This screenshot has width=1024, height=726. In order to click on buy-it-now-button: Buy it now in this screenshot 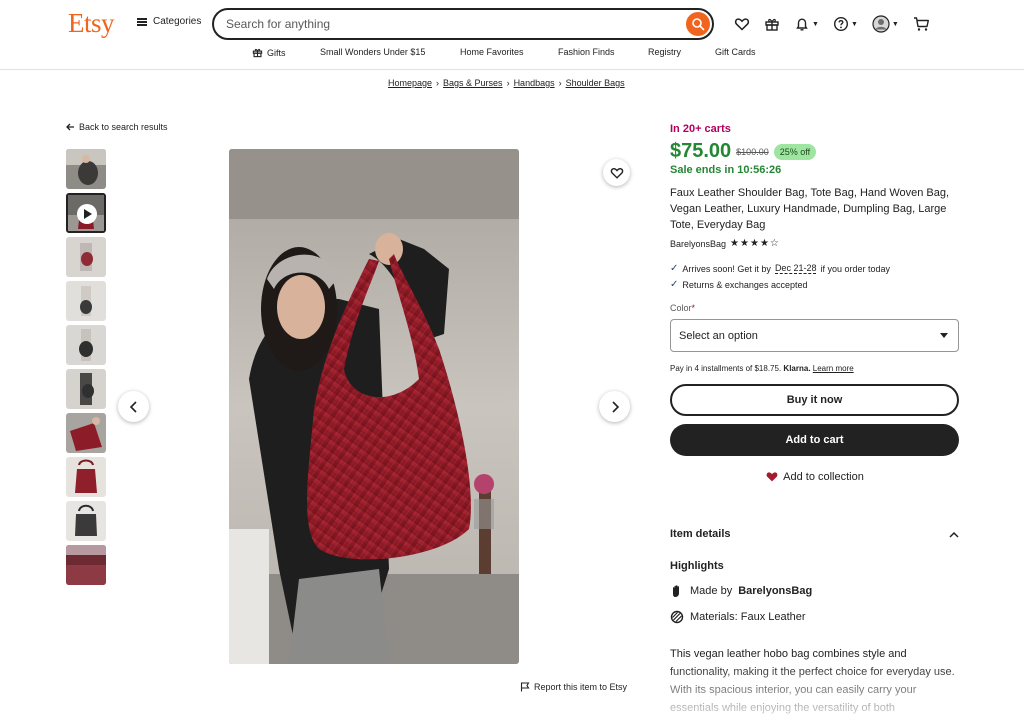, I will do `click(814, 400)`.